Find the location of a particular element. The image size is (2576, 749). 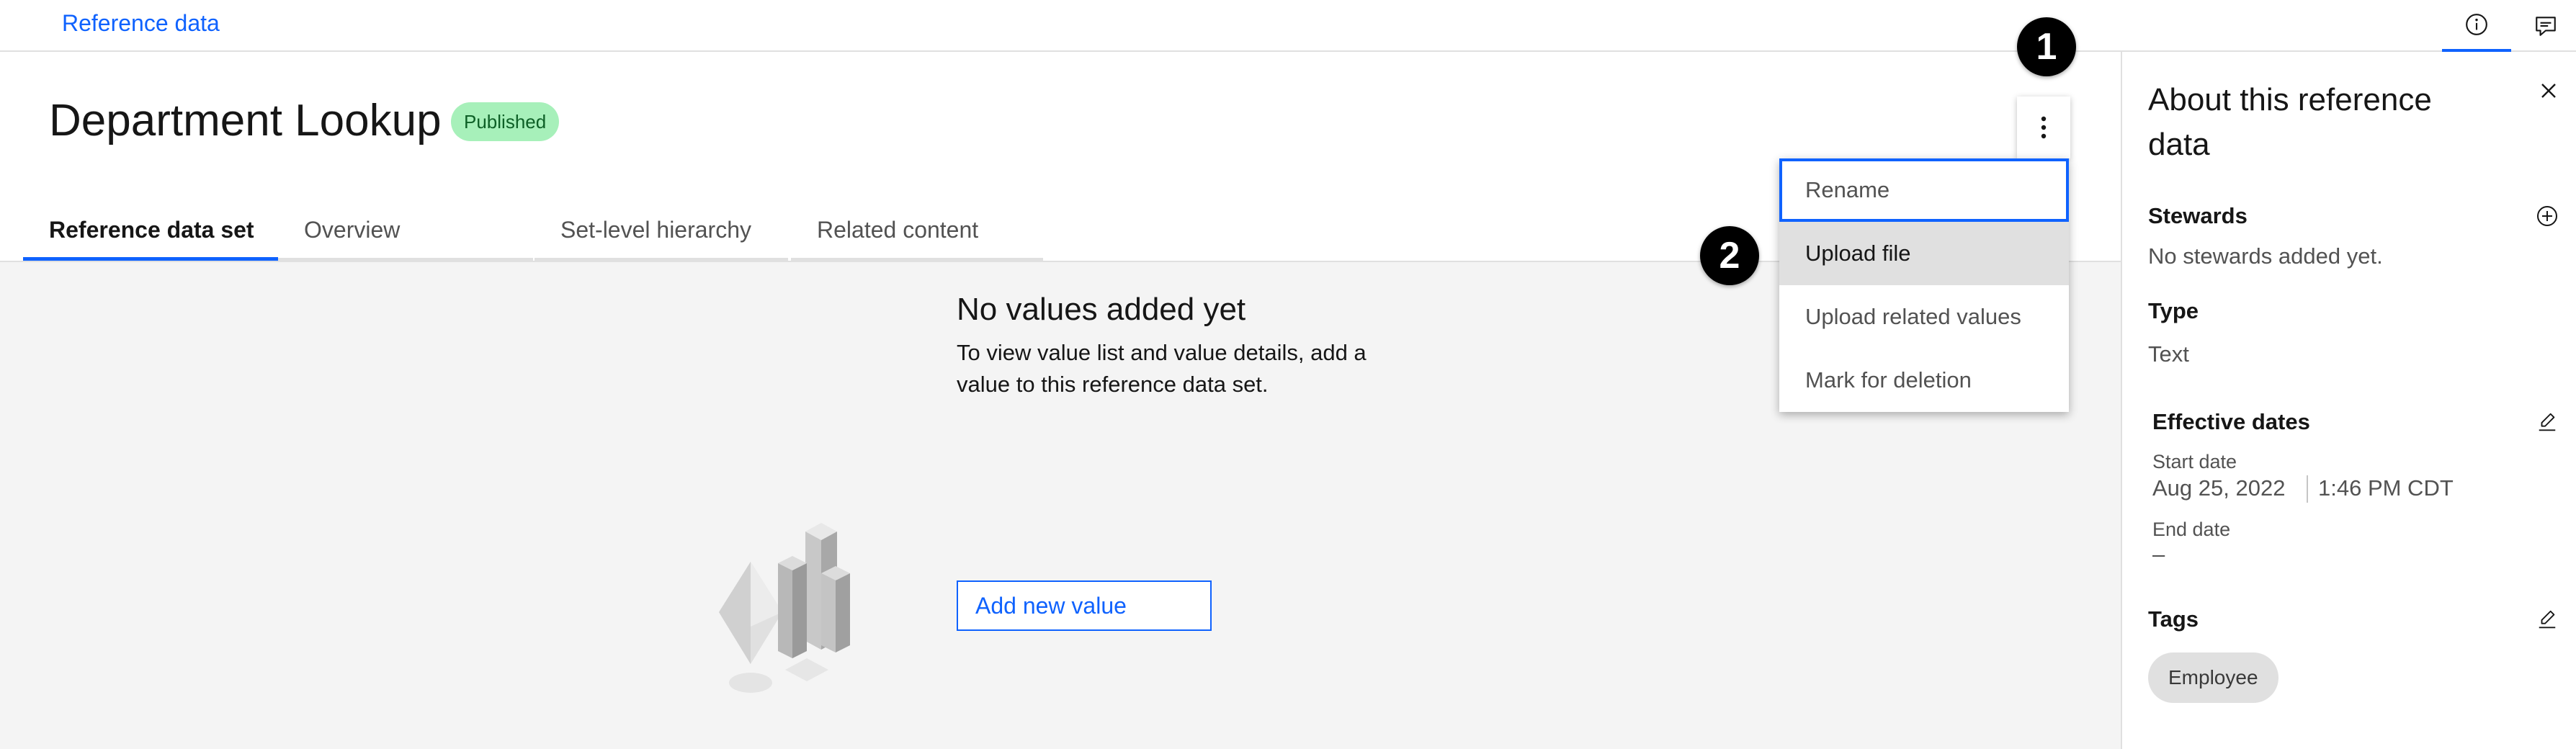

stewards-label: Stewards is located at coordinates (2198, 215).